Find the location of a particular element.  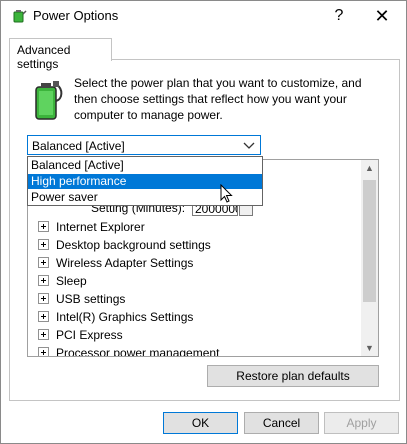

tree-item-label: Processor power management is located at coordinates (138, 351).